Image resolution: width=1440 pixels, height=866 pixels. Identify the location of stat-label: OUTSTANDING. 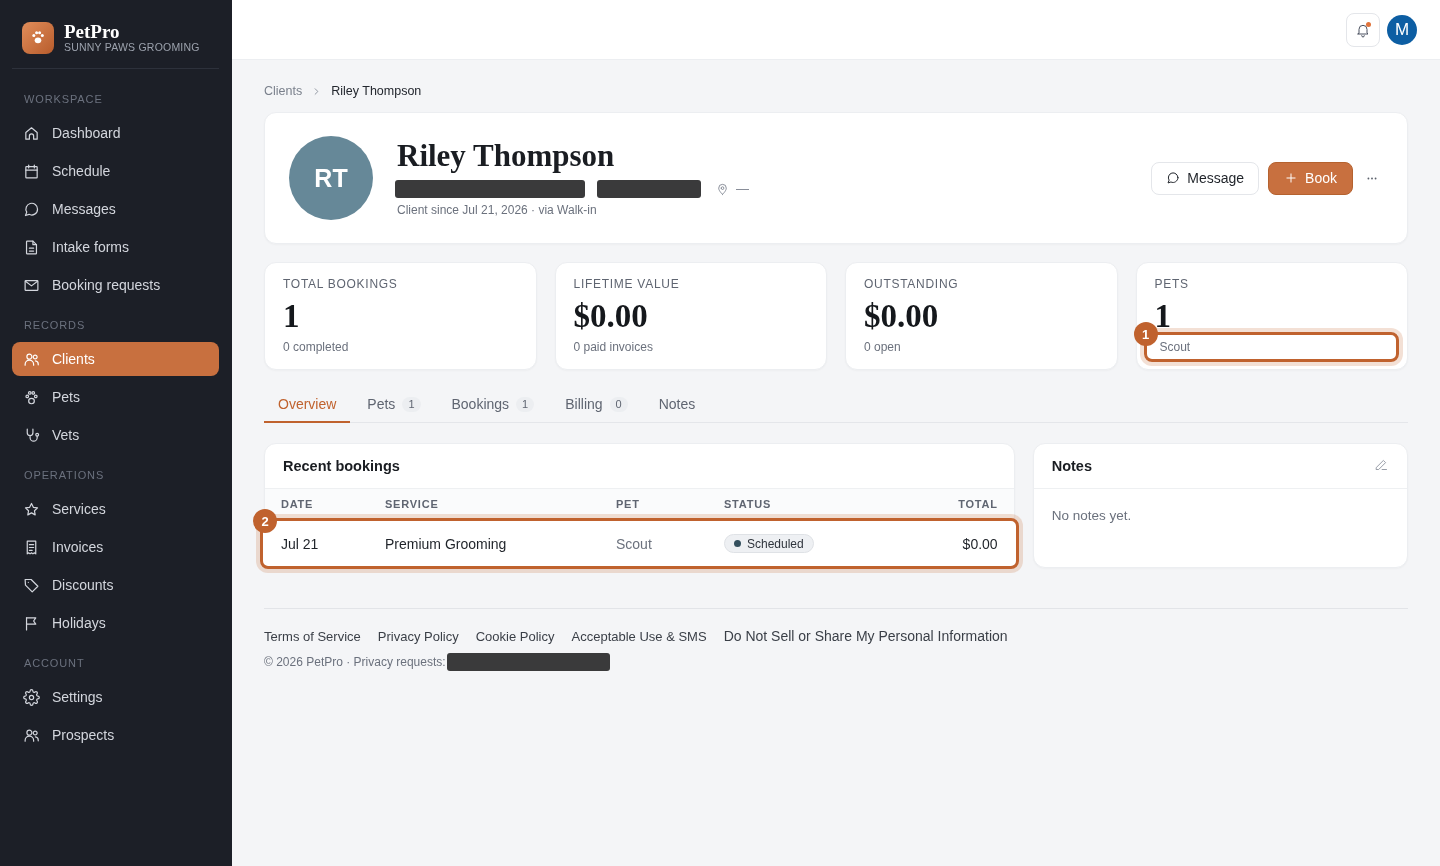
(911, 284).